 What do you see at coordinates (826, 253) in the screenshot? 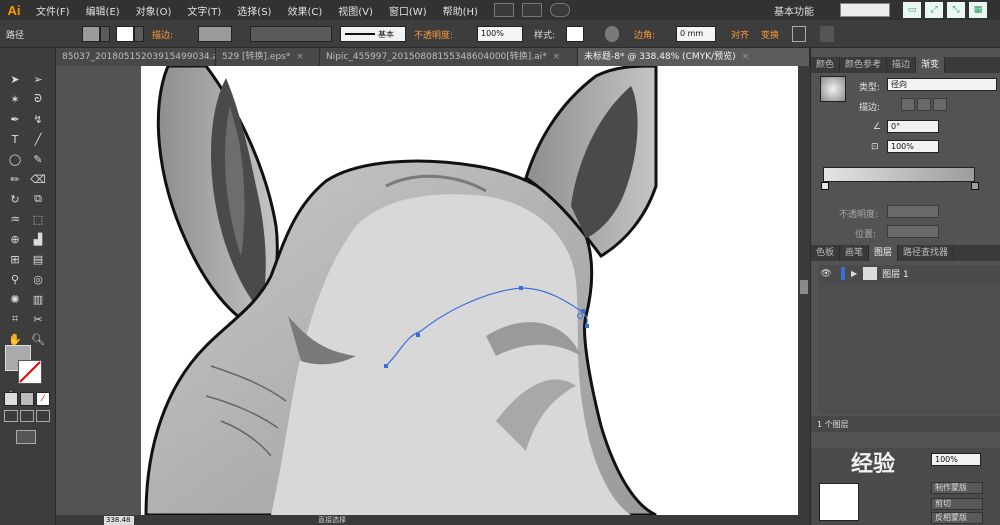
I see `tab-swatches: 色板` at bounding box center [826, 253].